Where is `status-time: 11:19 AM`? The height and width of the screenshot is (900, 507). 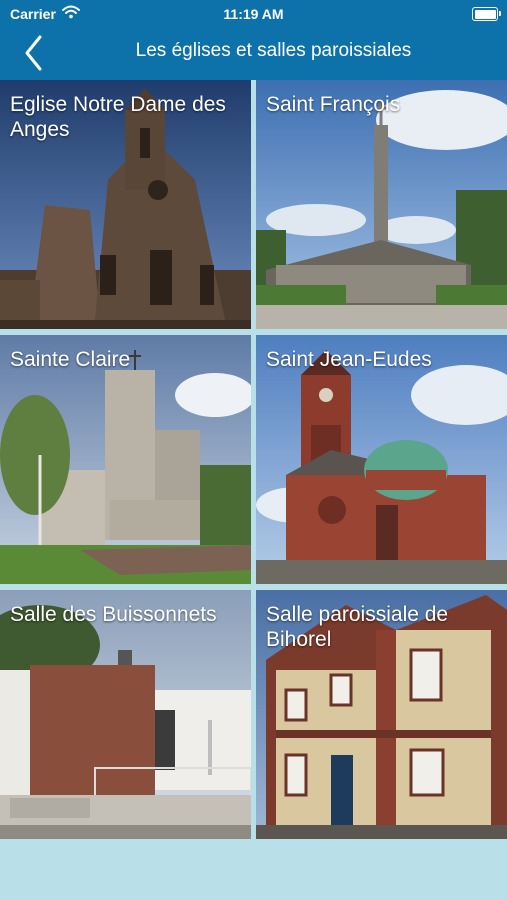 status-time: 11:19 AM is located at coordinates (253, 14).